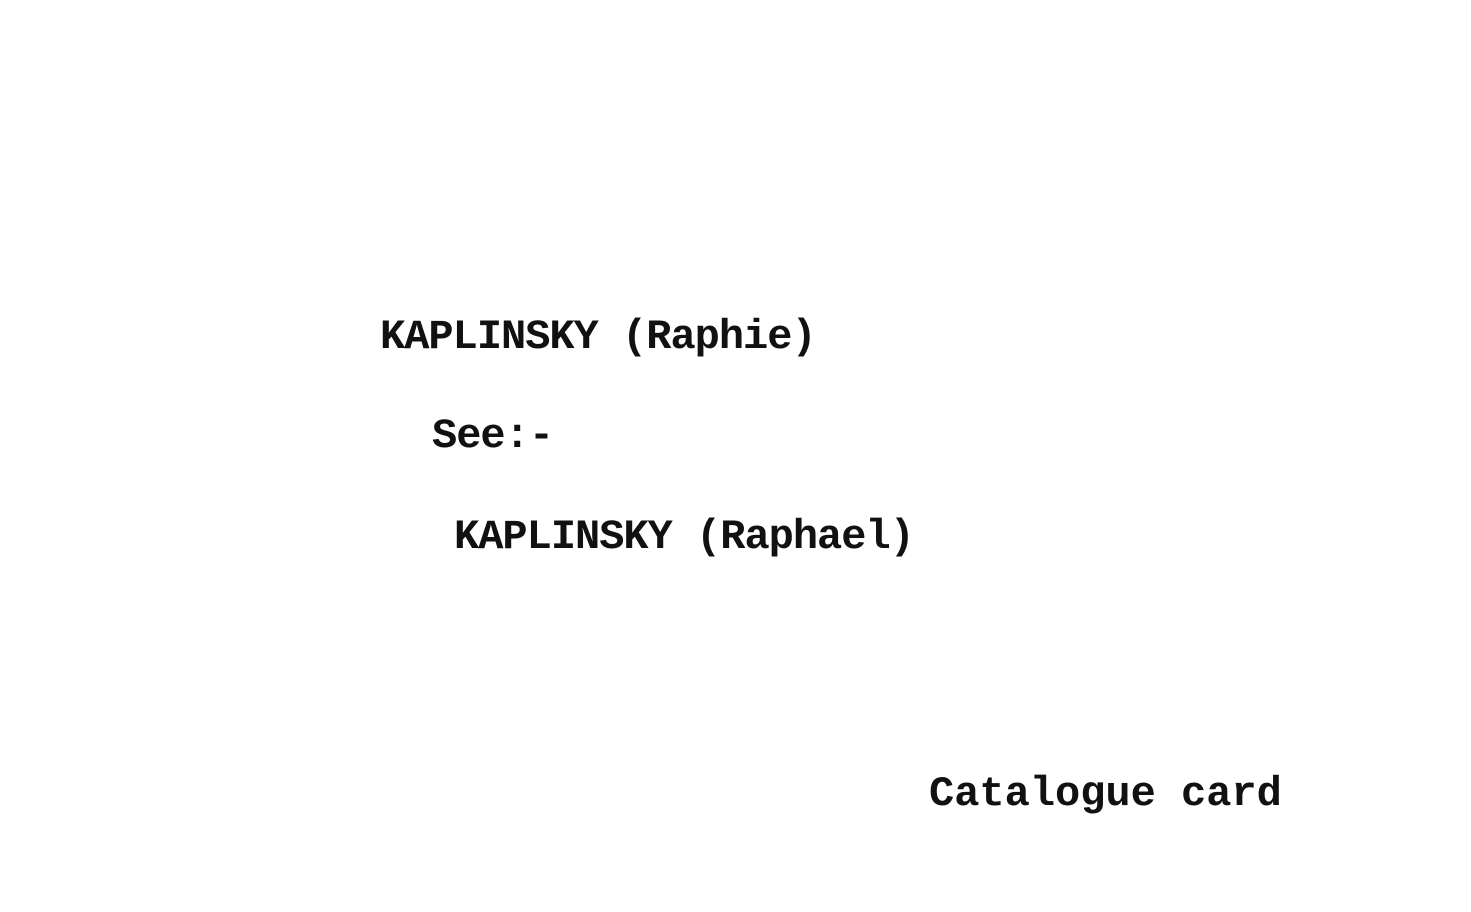 This screenshot has width=1471, height=912. What do you see at coordinates (684, 537) in the screenshot?
I see `cross-reference-entry: KAPLINSKY (Raphael)` at bounding box center [684, 537].